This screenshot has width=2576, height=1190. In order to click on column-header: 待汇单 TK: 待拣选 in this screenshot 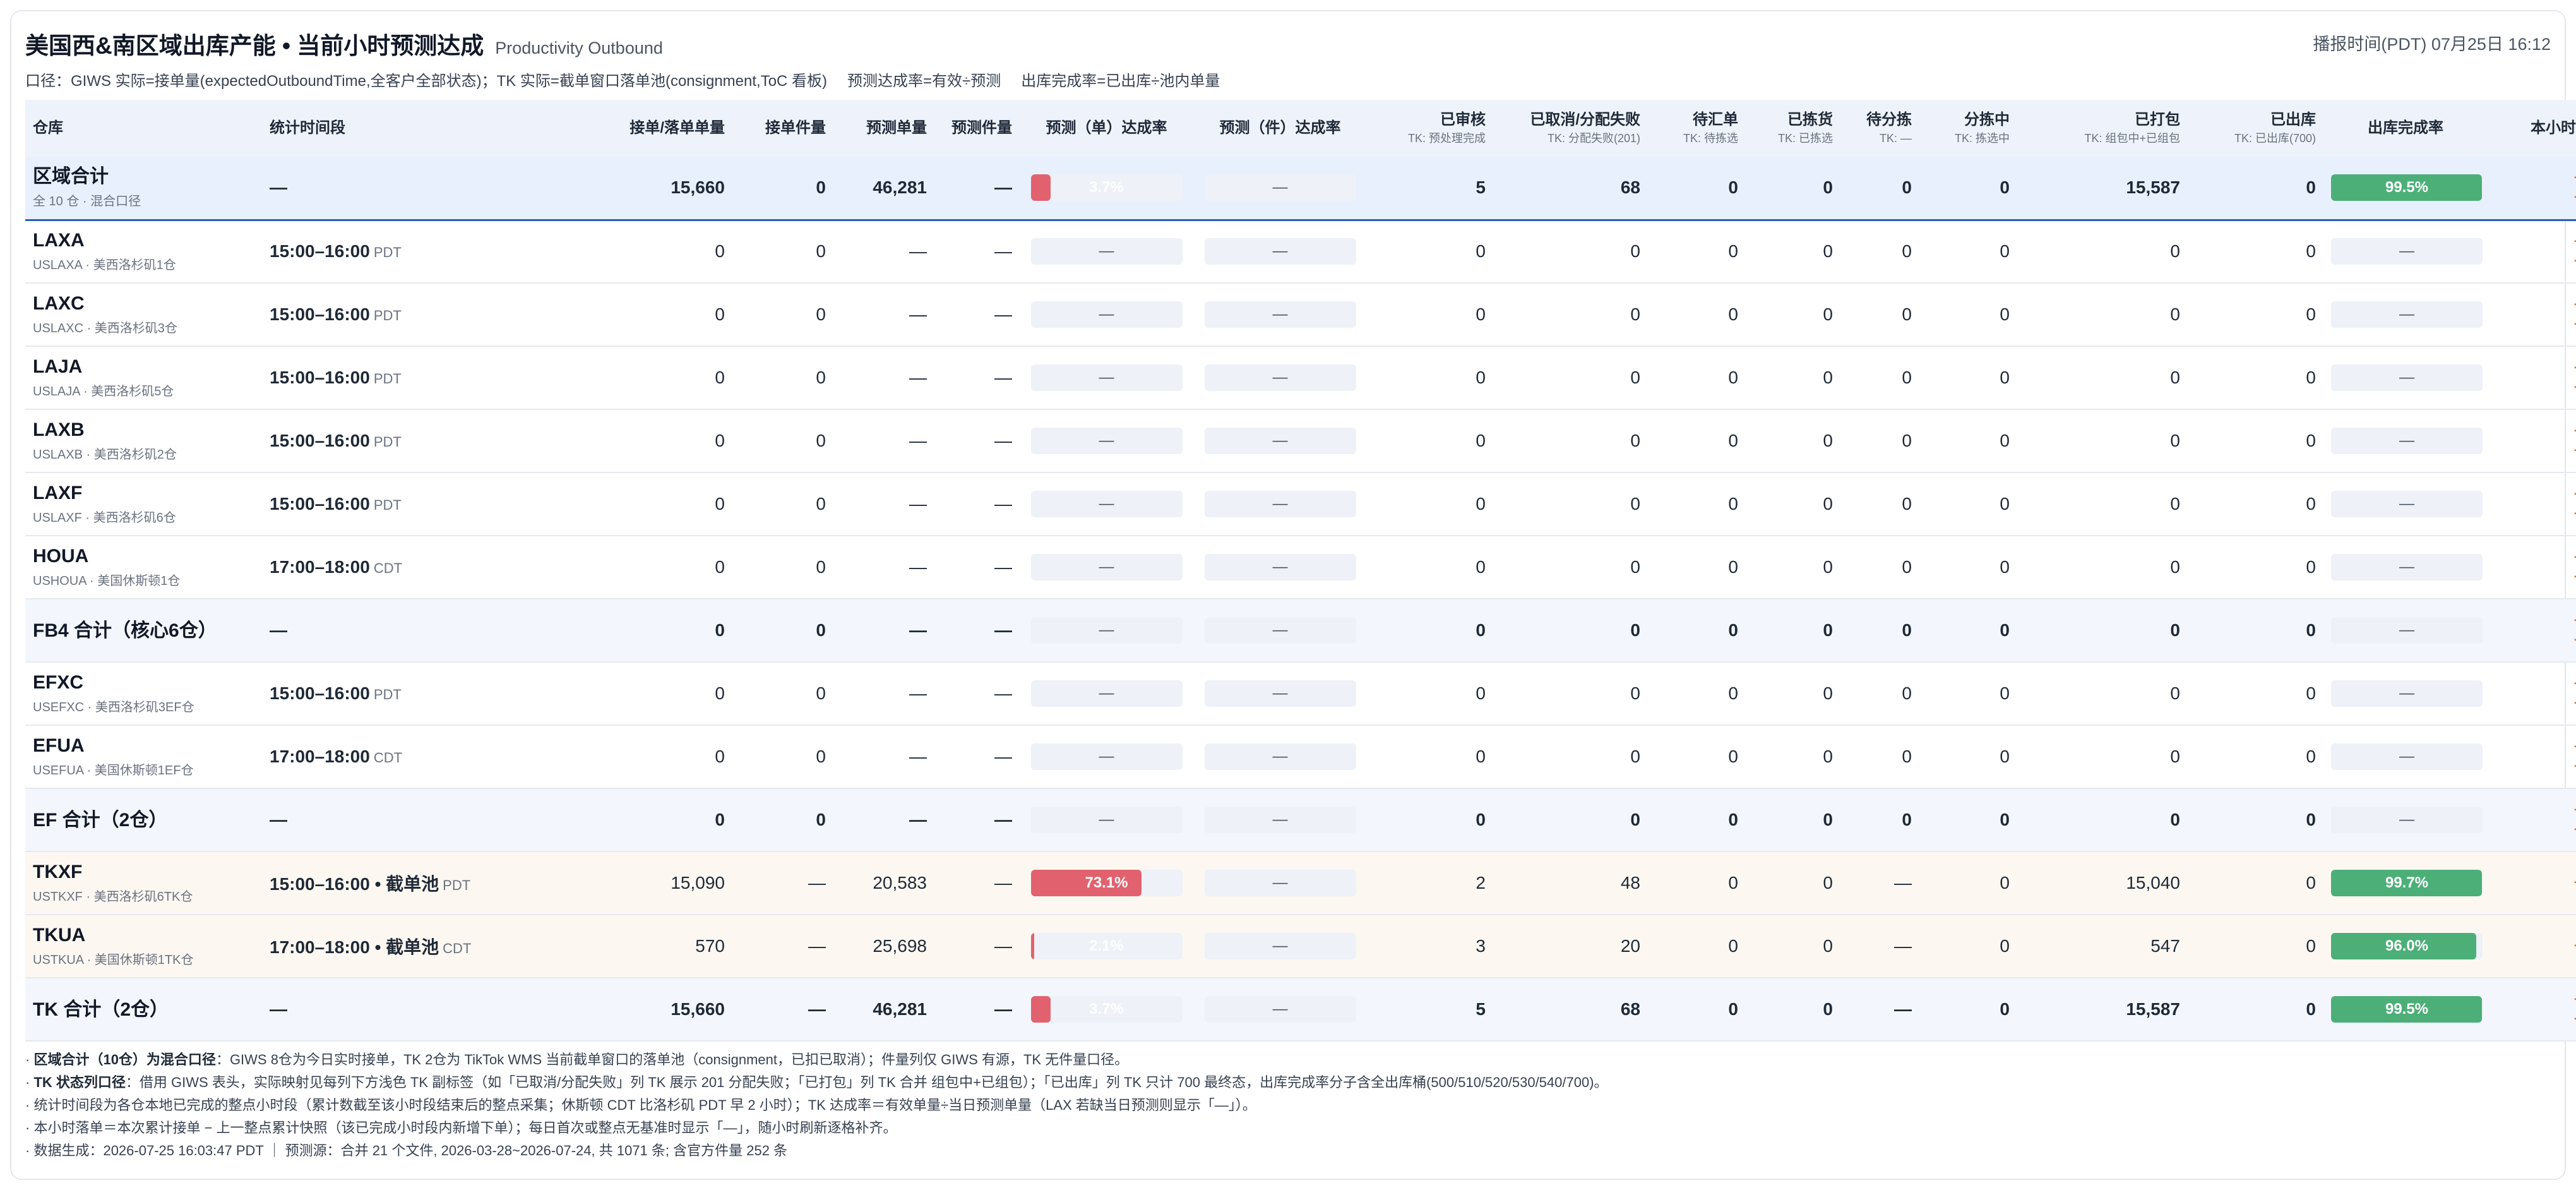, I will do `click(1697, 128)`.